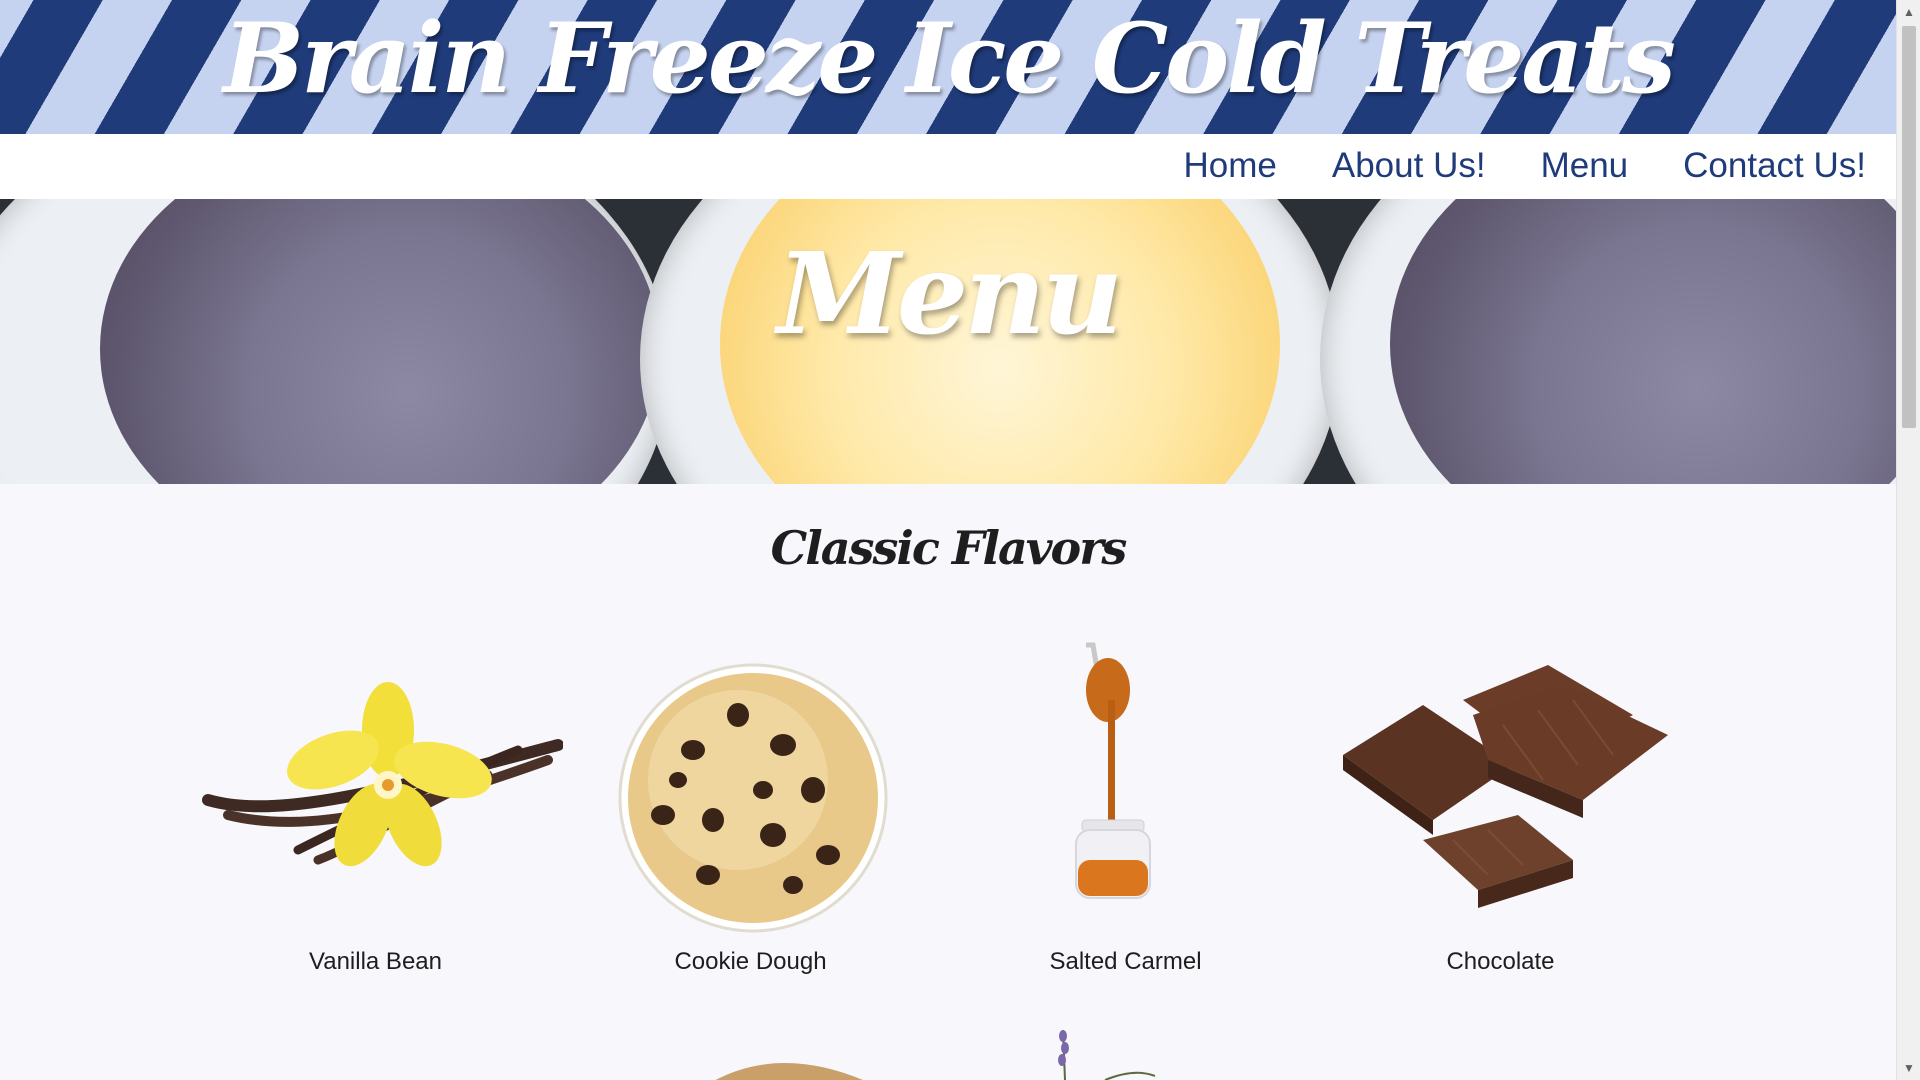 Image resolution: width=1920 pixels, height=1080 pixels. I want to click on chocolate-image, so click(1505, 786).